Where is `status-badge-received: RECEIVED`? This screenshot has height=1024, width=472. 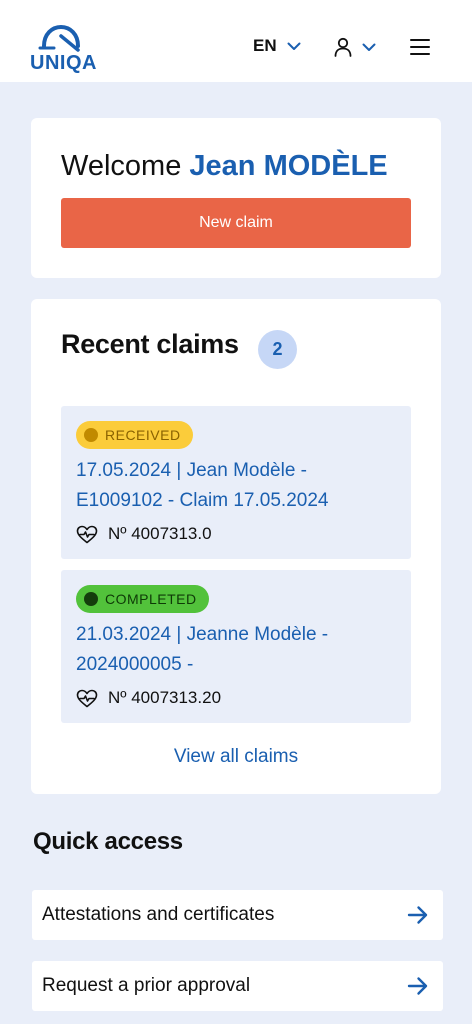
status-badge-received: RECEIVED is located at coordinates (134, 435).